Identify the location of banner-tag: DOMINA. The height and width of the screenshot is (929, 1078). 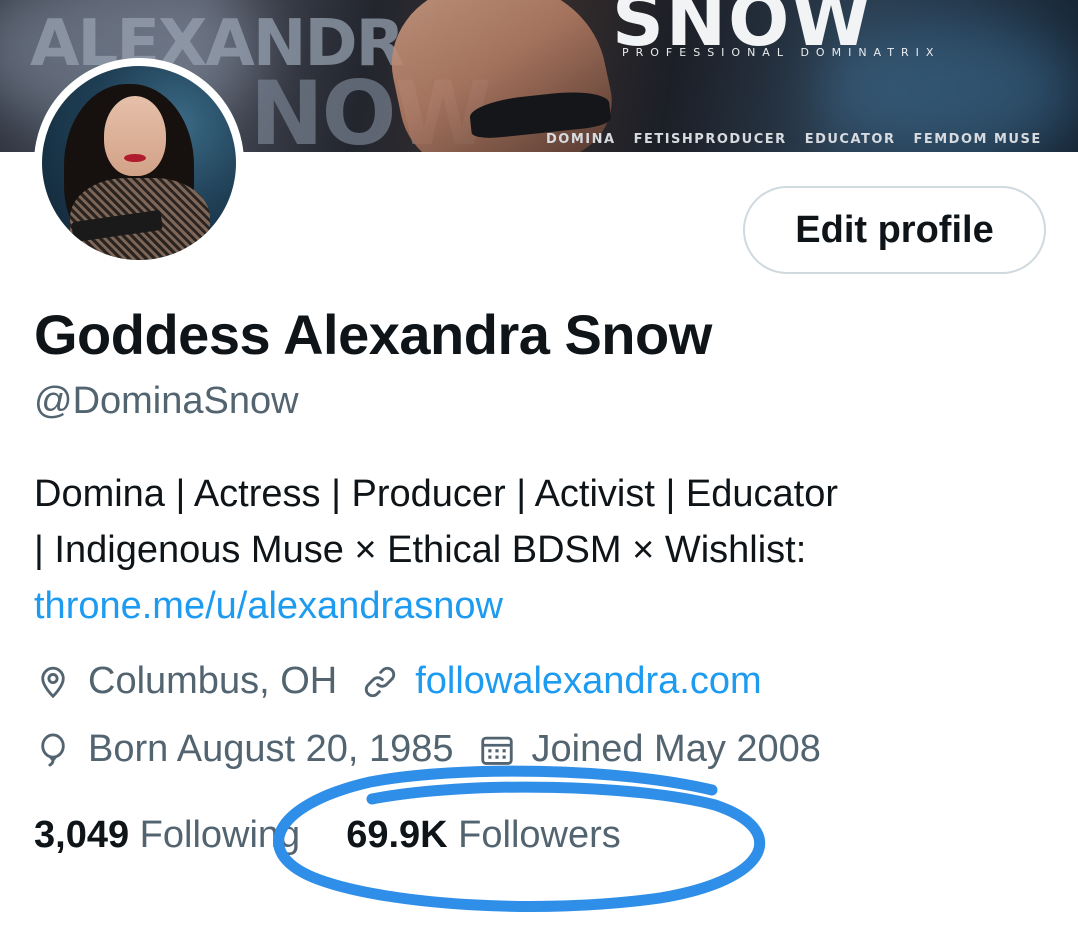
(581, 139).